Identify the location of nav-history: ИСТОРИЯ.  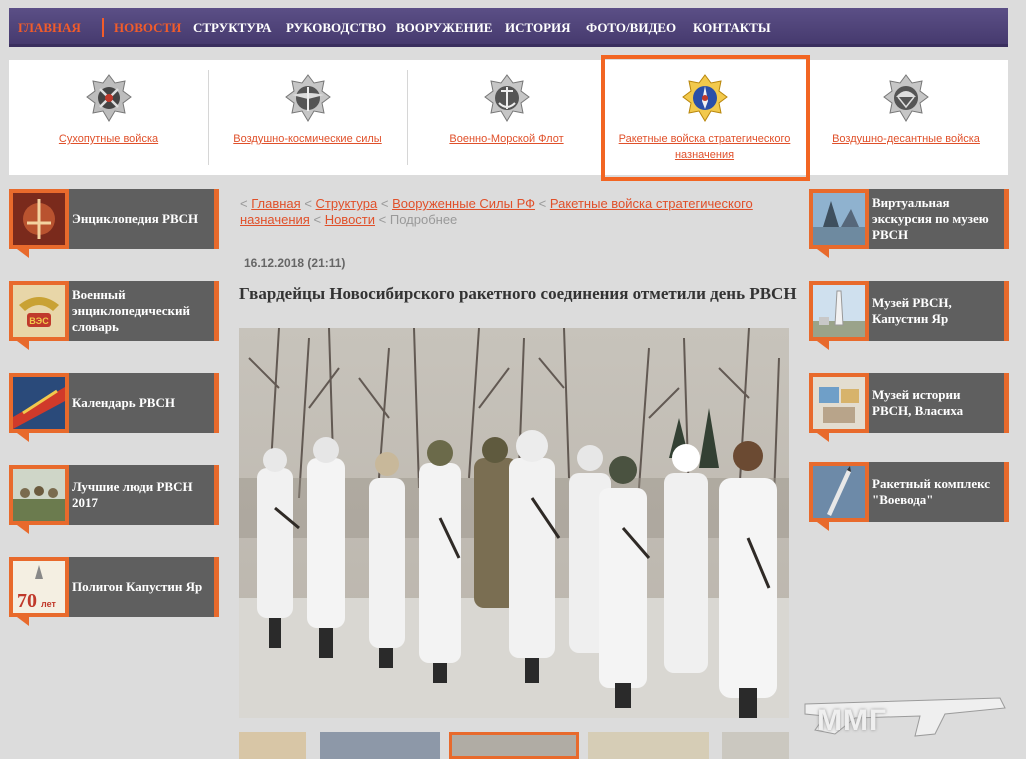
(538, 28).